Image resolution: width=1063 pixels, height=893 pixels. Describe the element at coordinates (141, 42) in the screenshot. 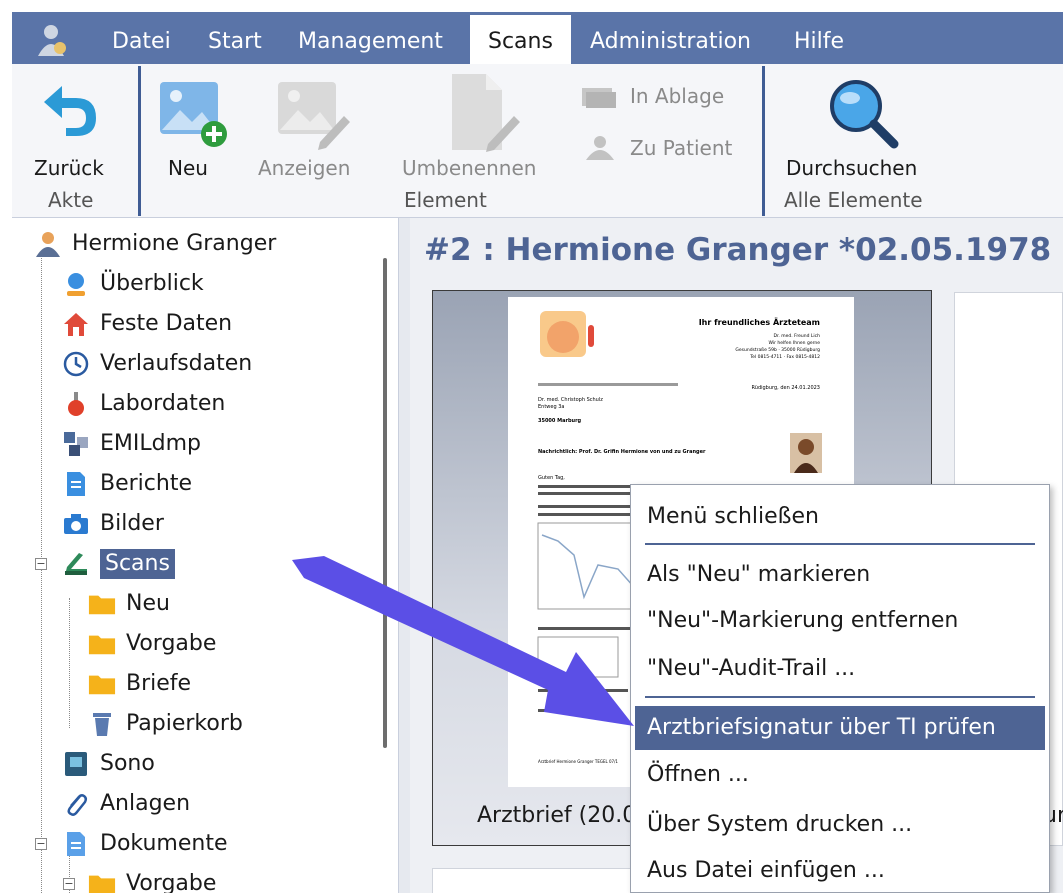

I see `menu-datei: Datei` at that location.